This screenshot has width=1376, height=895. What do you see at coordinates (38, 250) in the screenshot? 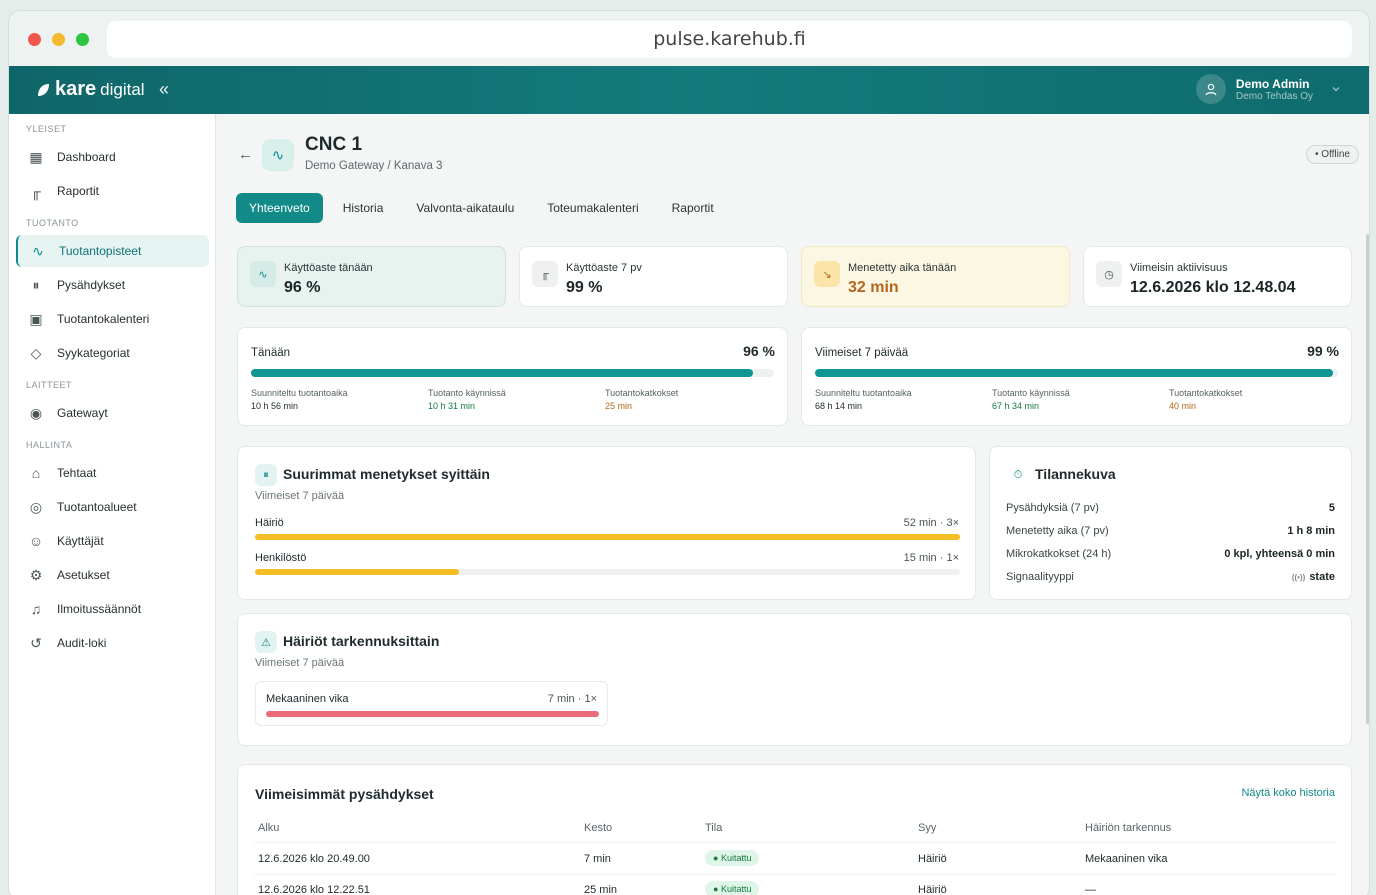
I see `pulse-icon: ∿` at bounding box center [38, 250].